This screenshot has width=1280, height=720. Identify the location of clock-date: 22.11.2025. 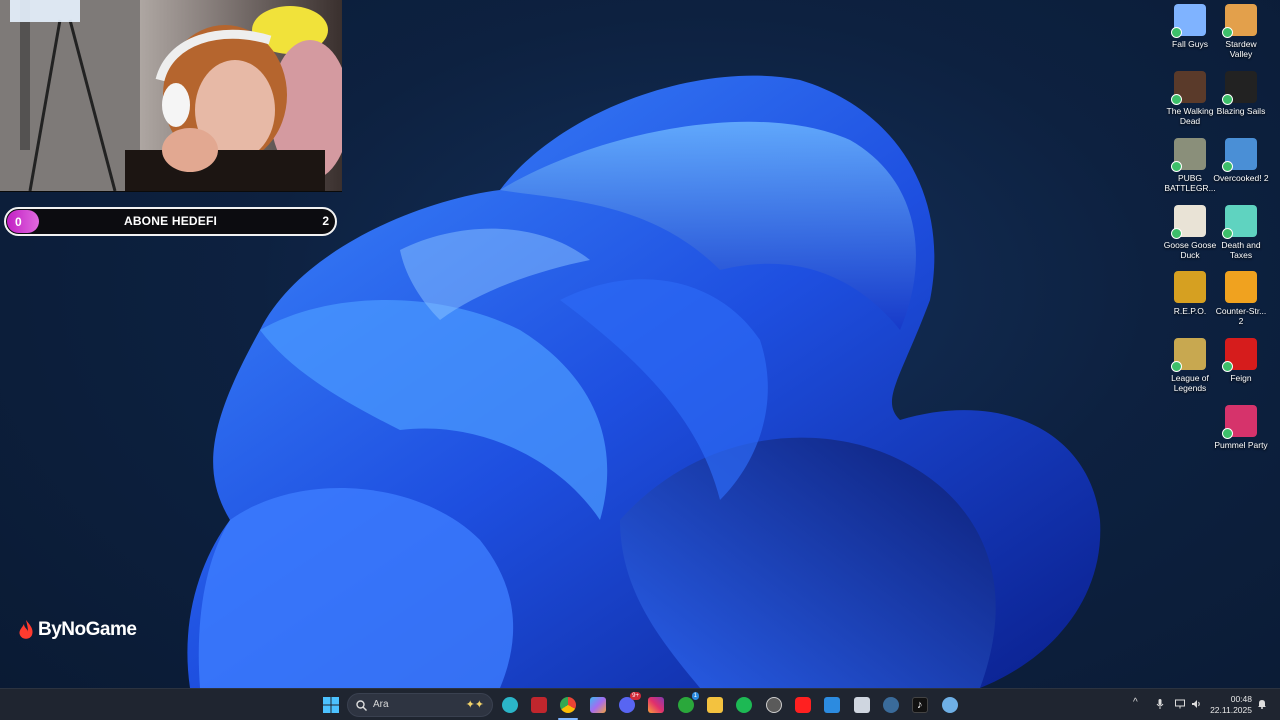
(1231, 710).